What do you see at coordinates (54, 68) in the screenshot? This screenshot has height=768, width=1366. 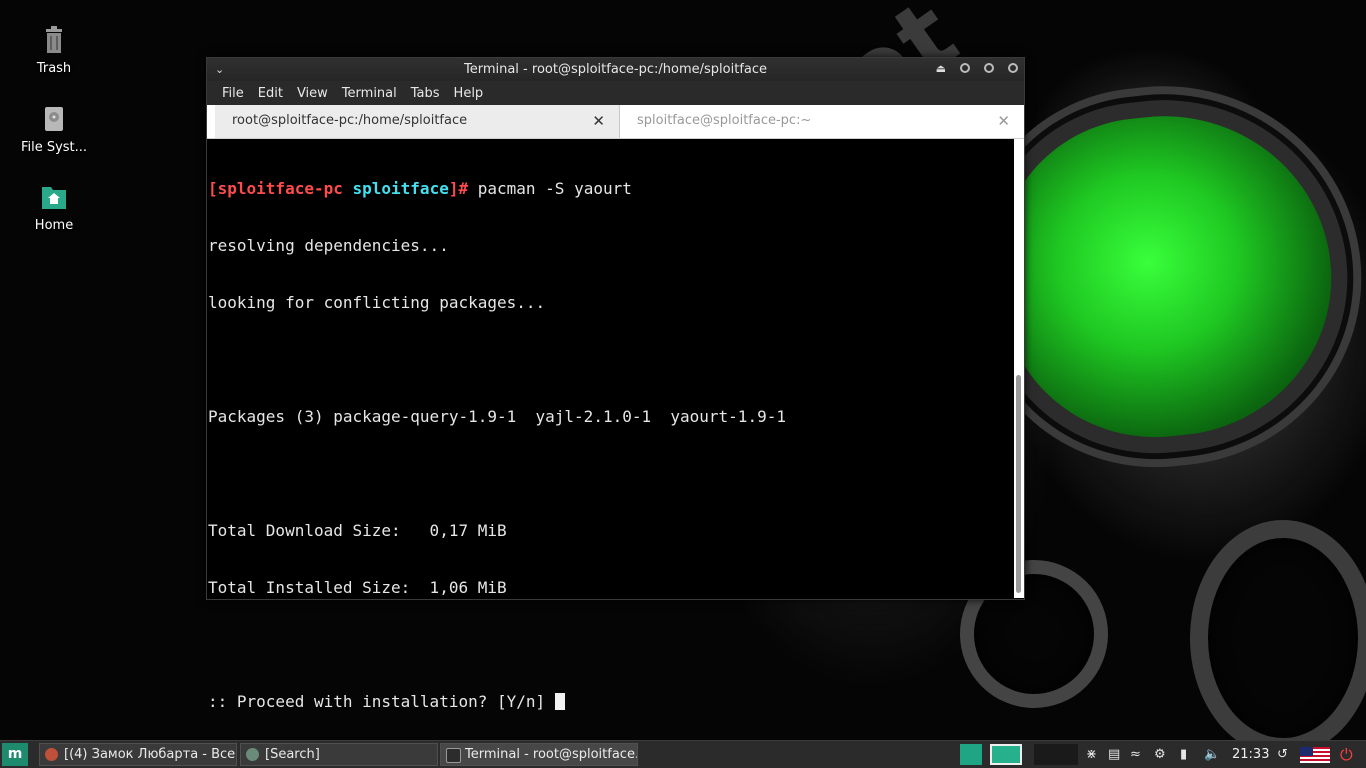 I see `desktop-icon-label: Trash` at bounding box center [54, 68].